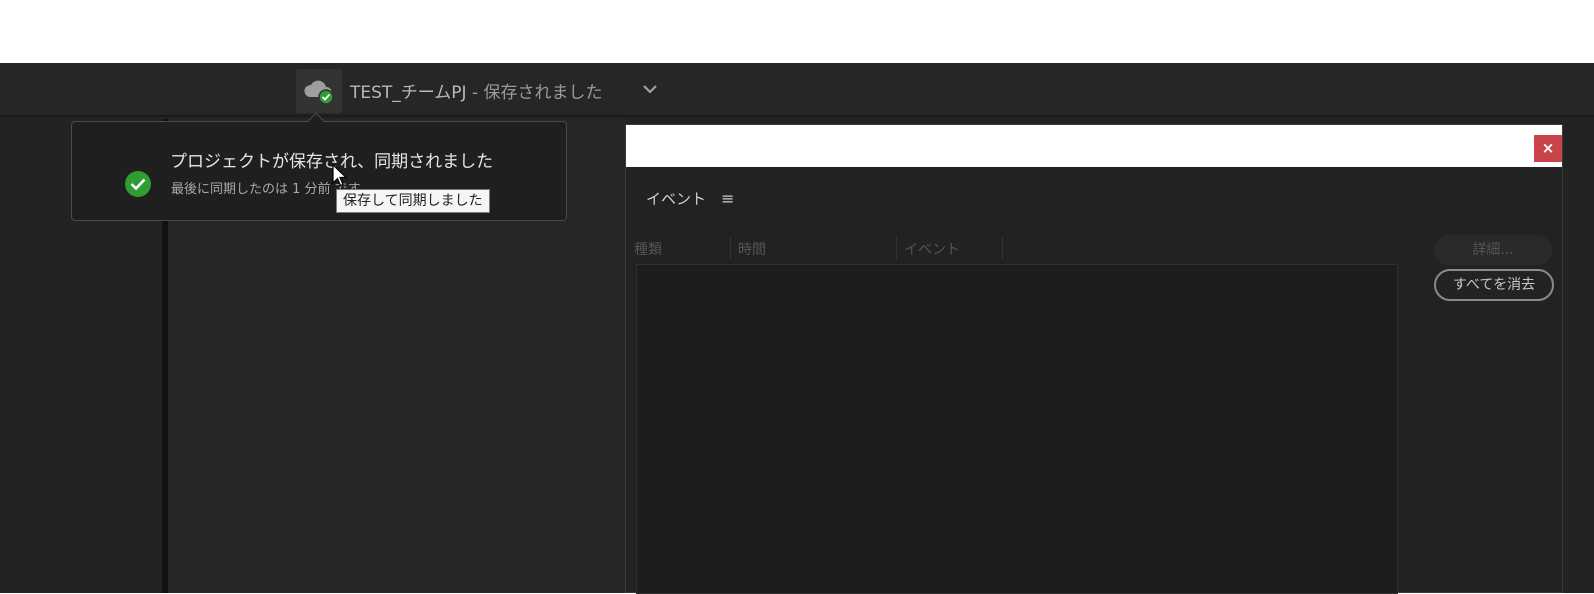 The height and width of the screenshot is (594, 1594). Describe the element at coordinates (650, 89) in the screenshot. I see `chevron-down-icon` at that location.